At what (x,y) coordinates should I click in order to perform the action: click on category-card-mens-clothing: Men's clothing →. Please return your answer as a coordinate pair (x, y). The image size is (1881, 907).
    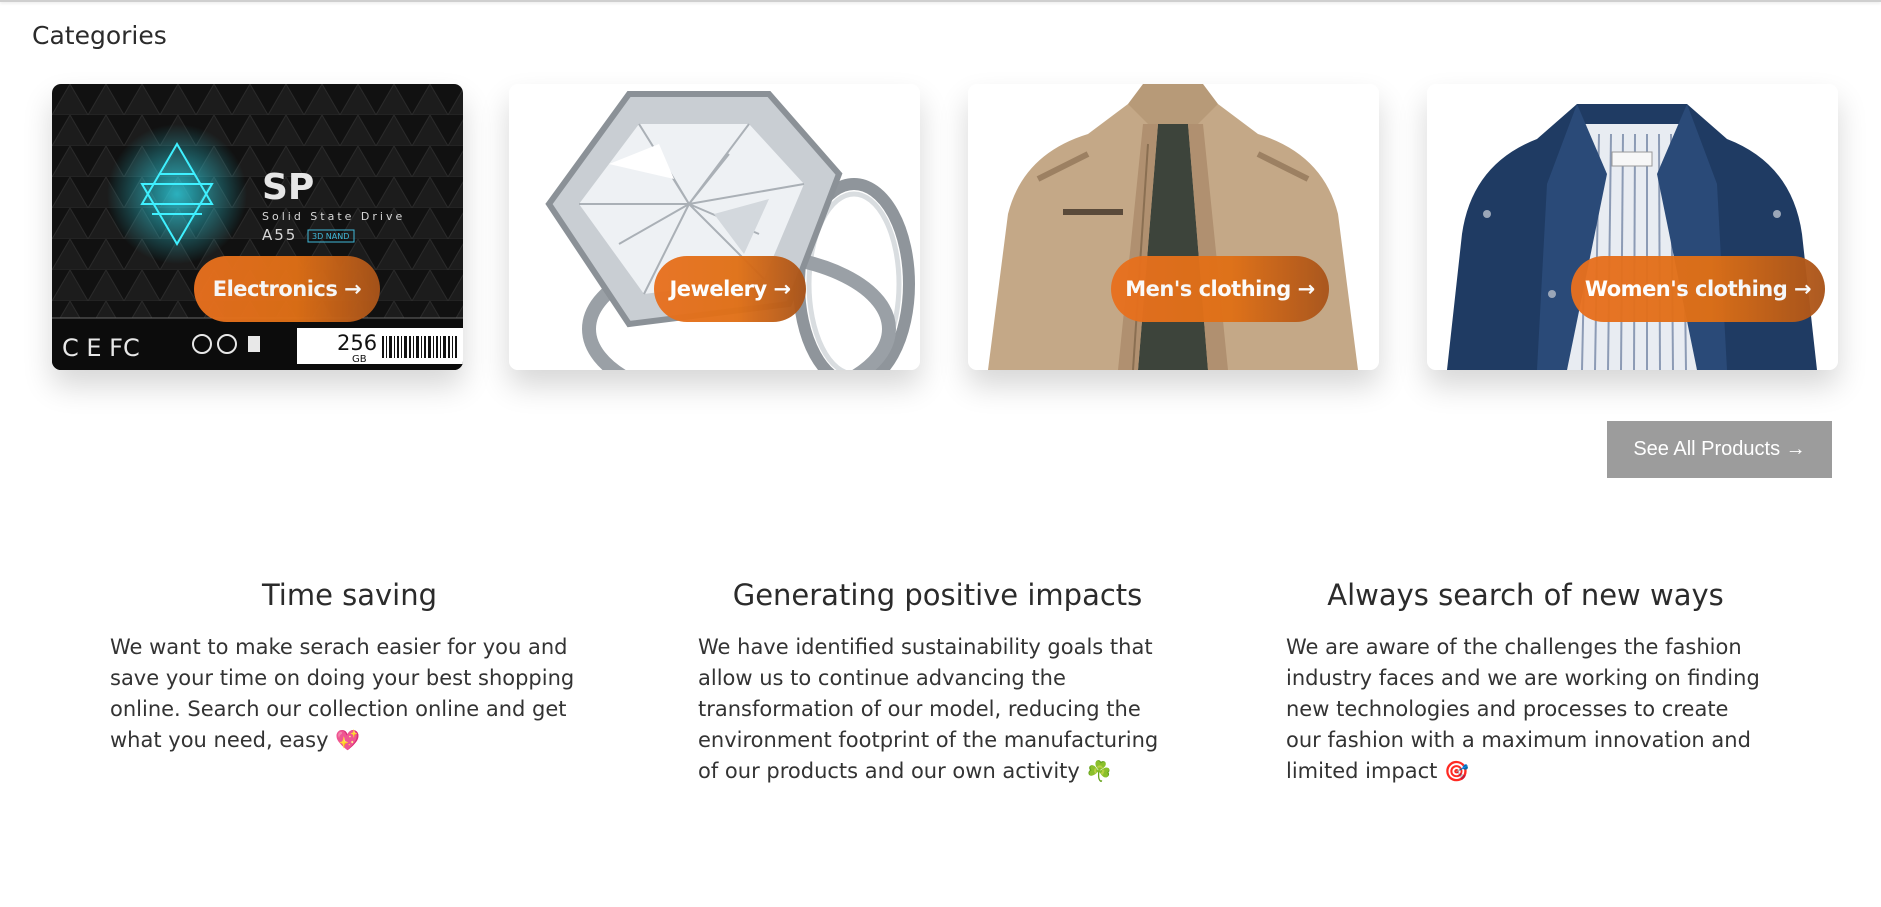
    Looking at the image, I should click on (1173, 227).